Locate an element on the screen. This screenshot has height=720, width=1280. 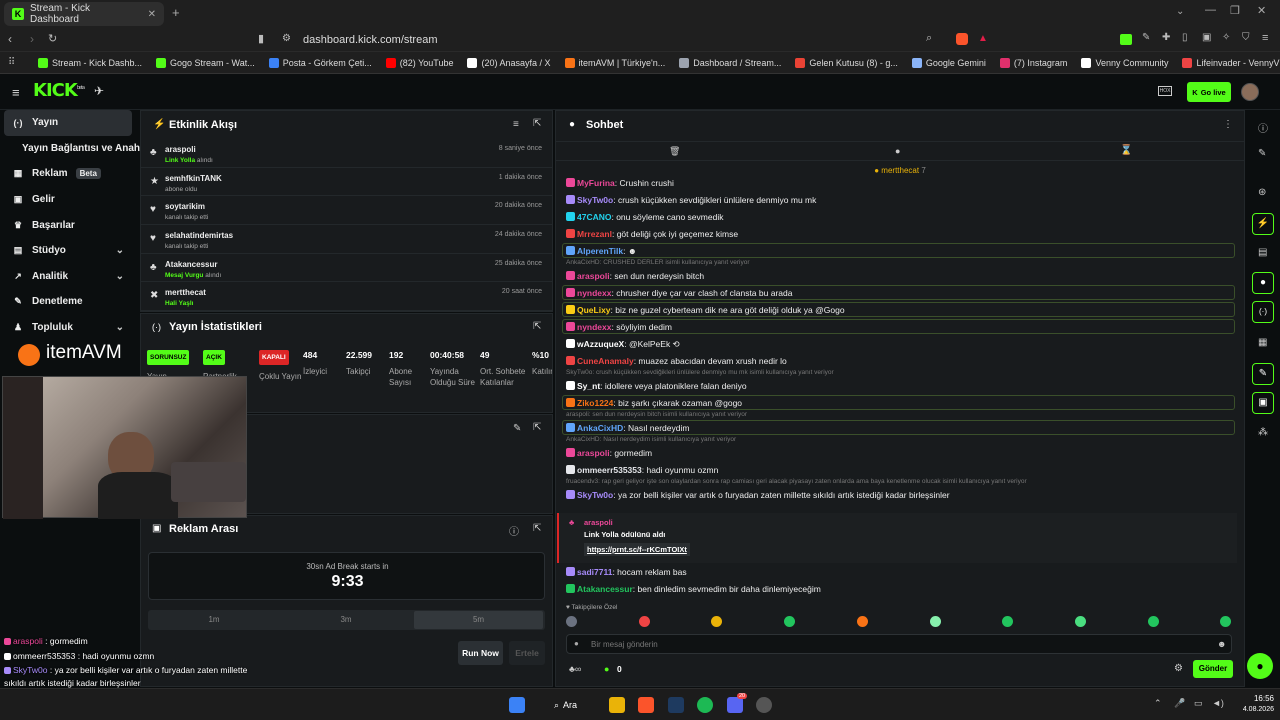
sidebar-item: ✎ Denetleme is located at coordinates (69, 302).